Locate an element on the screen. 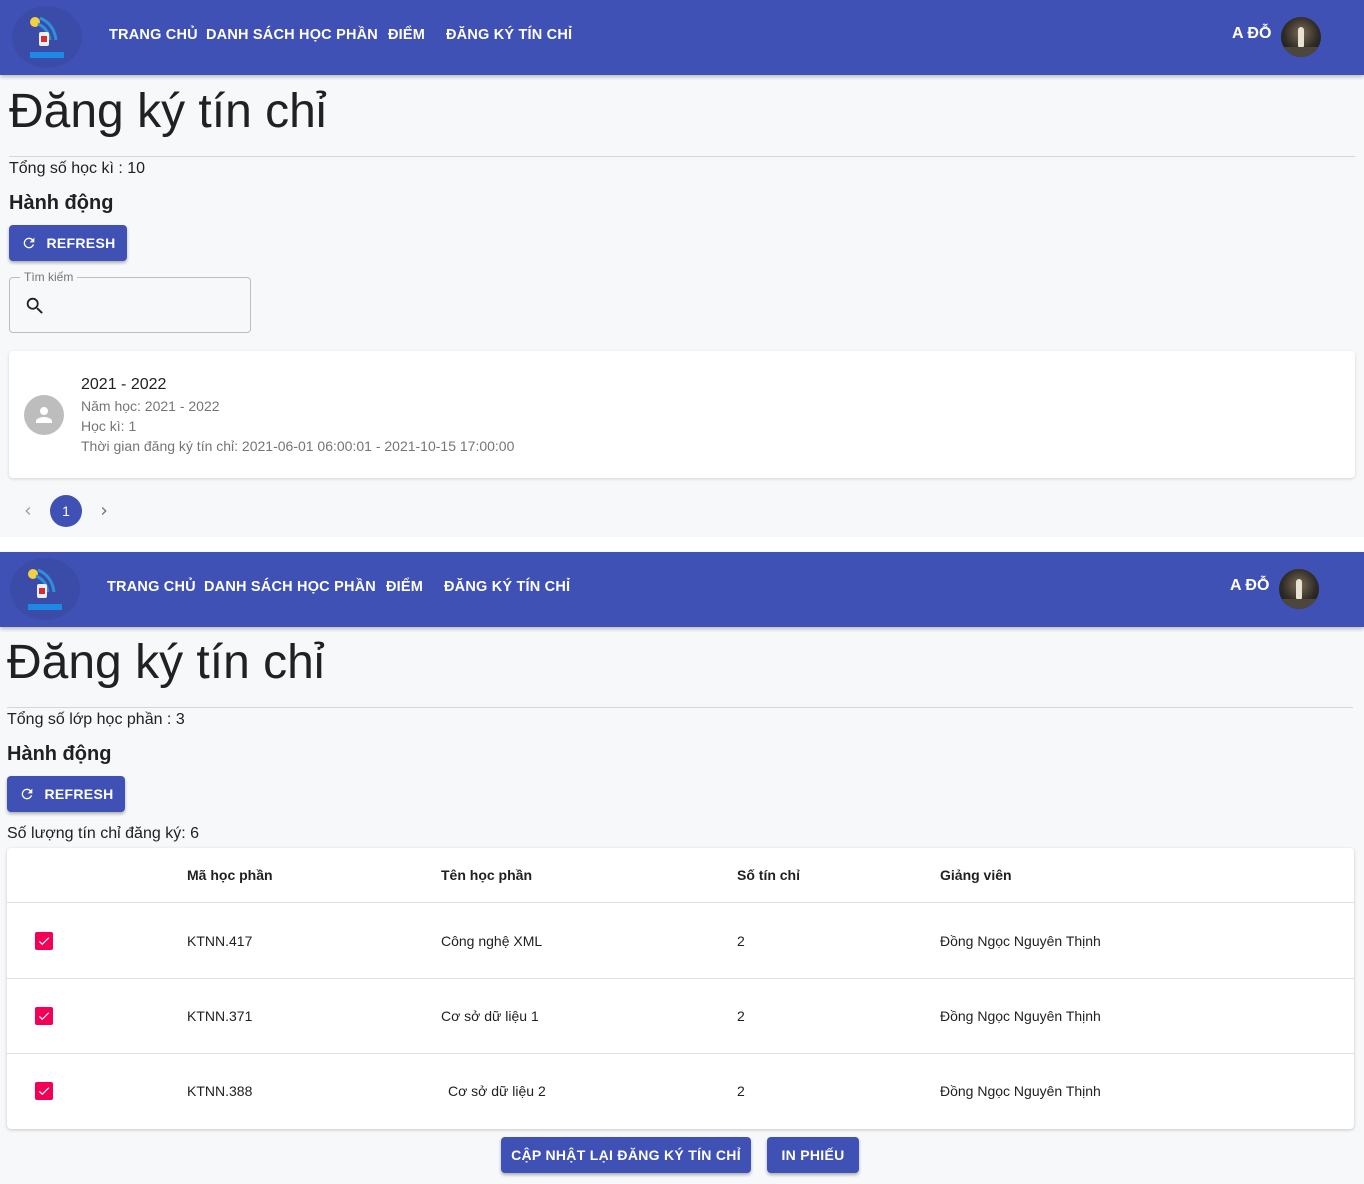  row-name: Công nghệ XML is located at coordinates (492, 941).